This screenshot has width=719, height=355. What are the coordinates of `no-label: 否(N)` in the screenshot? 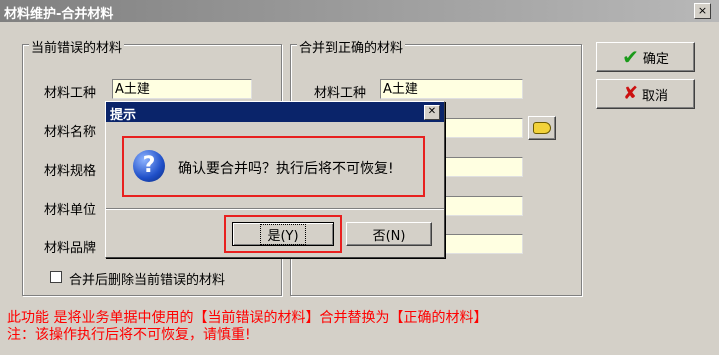 It's located at (389, 236).